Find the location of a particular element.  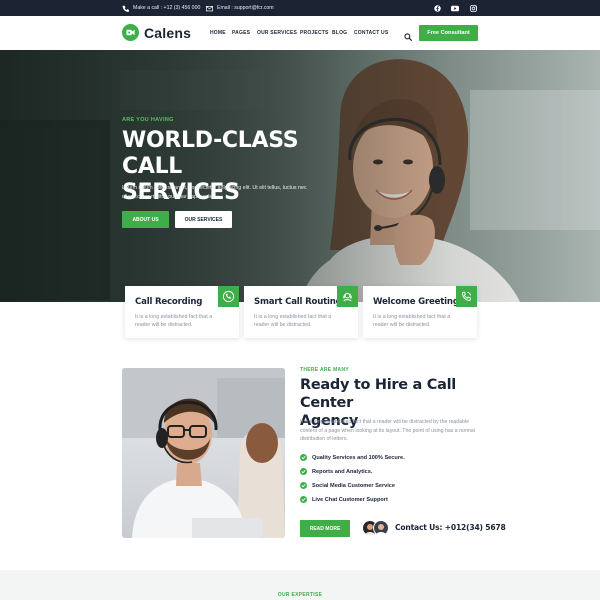

our-services-button: OUR SERVICES is located at coordinates (203, 219).